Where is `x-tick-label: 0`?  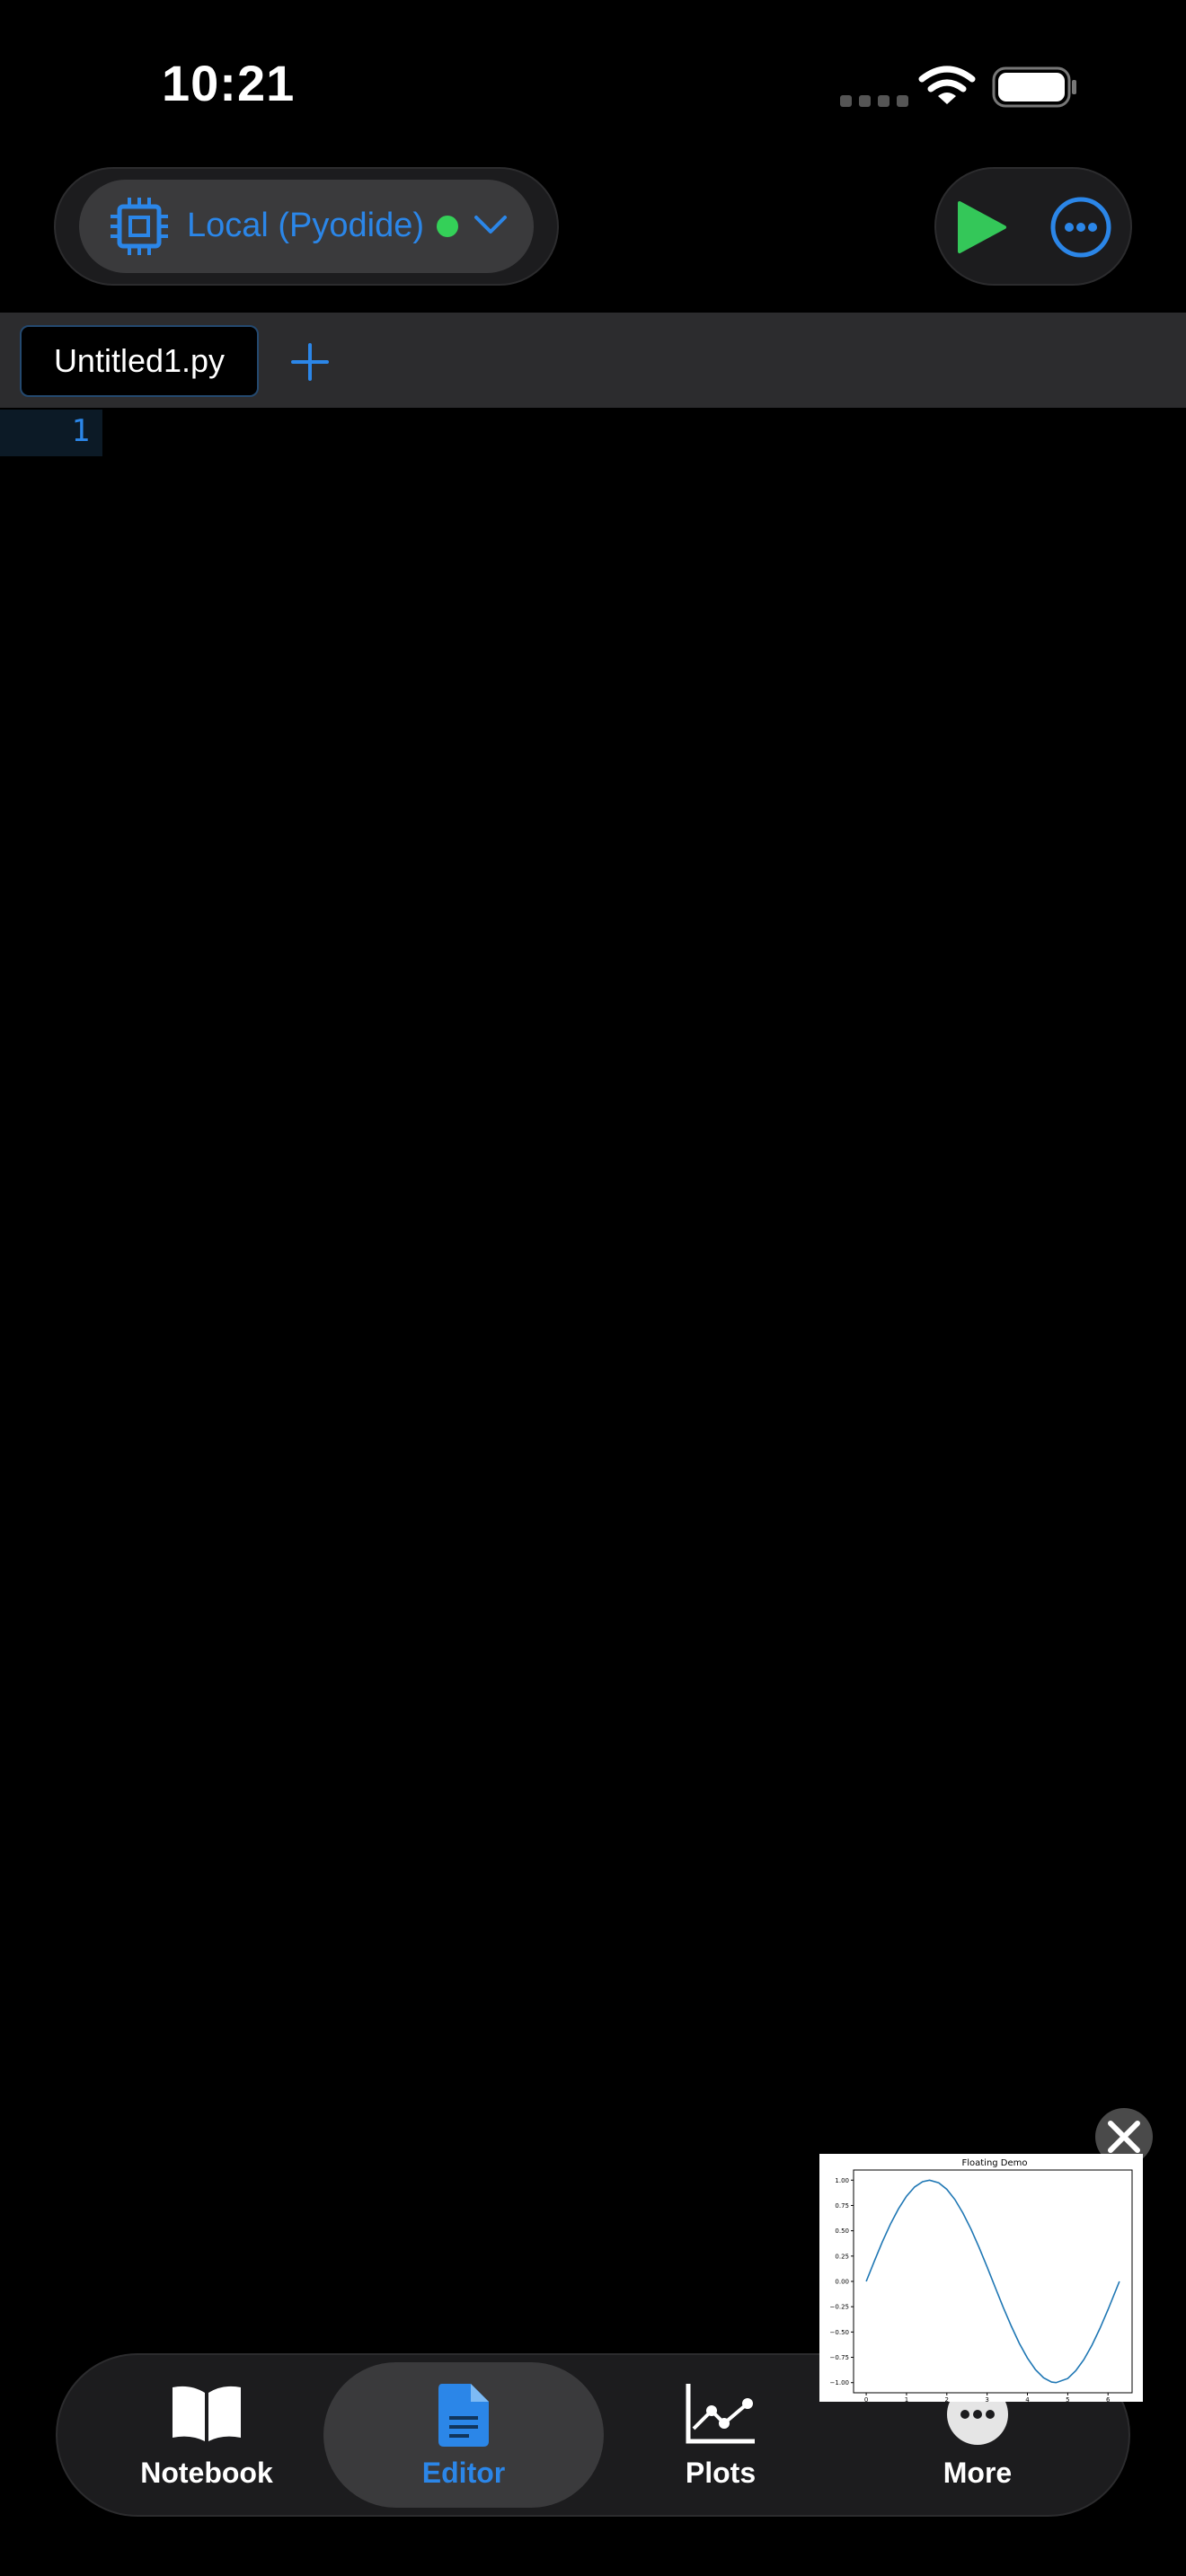
x-tick-label: 0 is located at coordinates (866, 2399).